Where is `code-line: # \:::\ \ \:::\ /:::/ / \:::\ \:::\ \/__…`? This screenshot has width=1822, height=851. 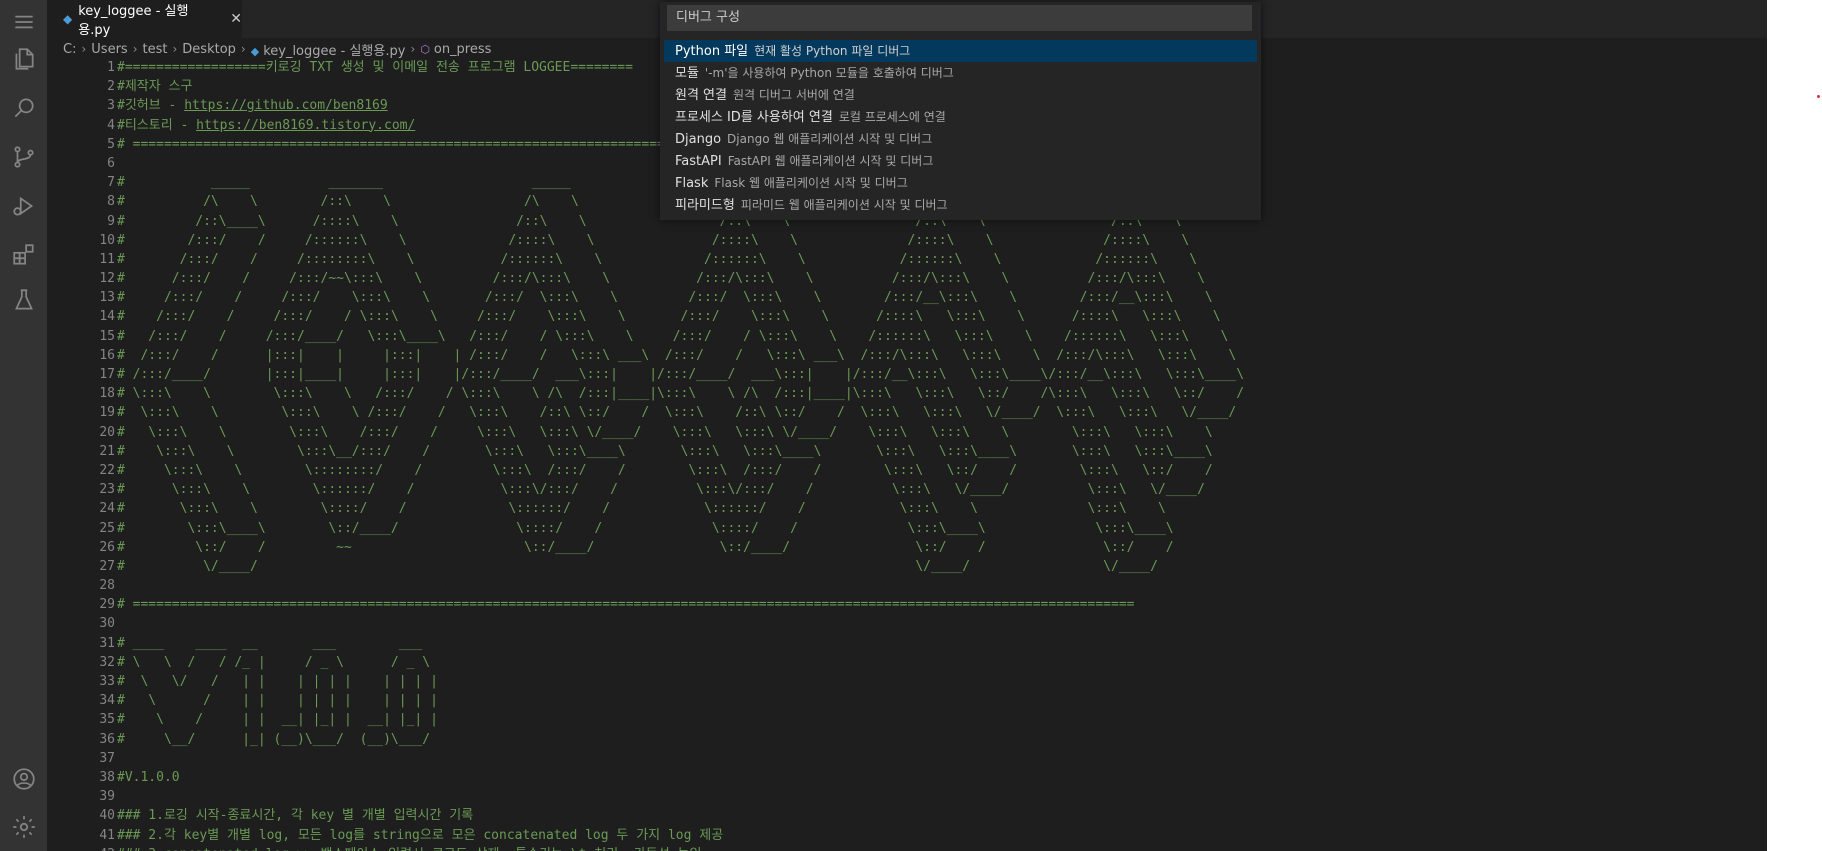 code-line: # \:::\ \ \:::\ /:::/ / \:::\ \:::\ \/__… is located at coordinates (937, 432).